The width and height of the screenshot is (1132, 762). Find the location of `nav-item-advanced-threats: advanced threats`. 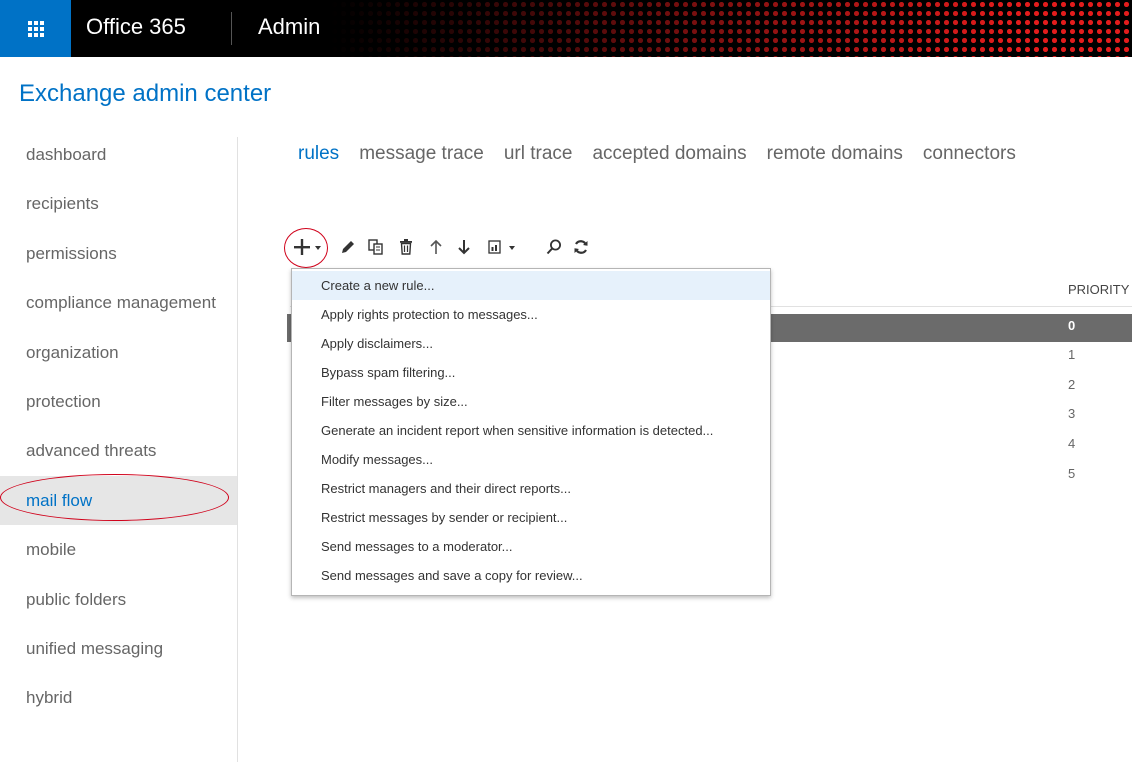

nav-item-advanced-threats: advanced threats is located at coordinates (119, 450).